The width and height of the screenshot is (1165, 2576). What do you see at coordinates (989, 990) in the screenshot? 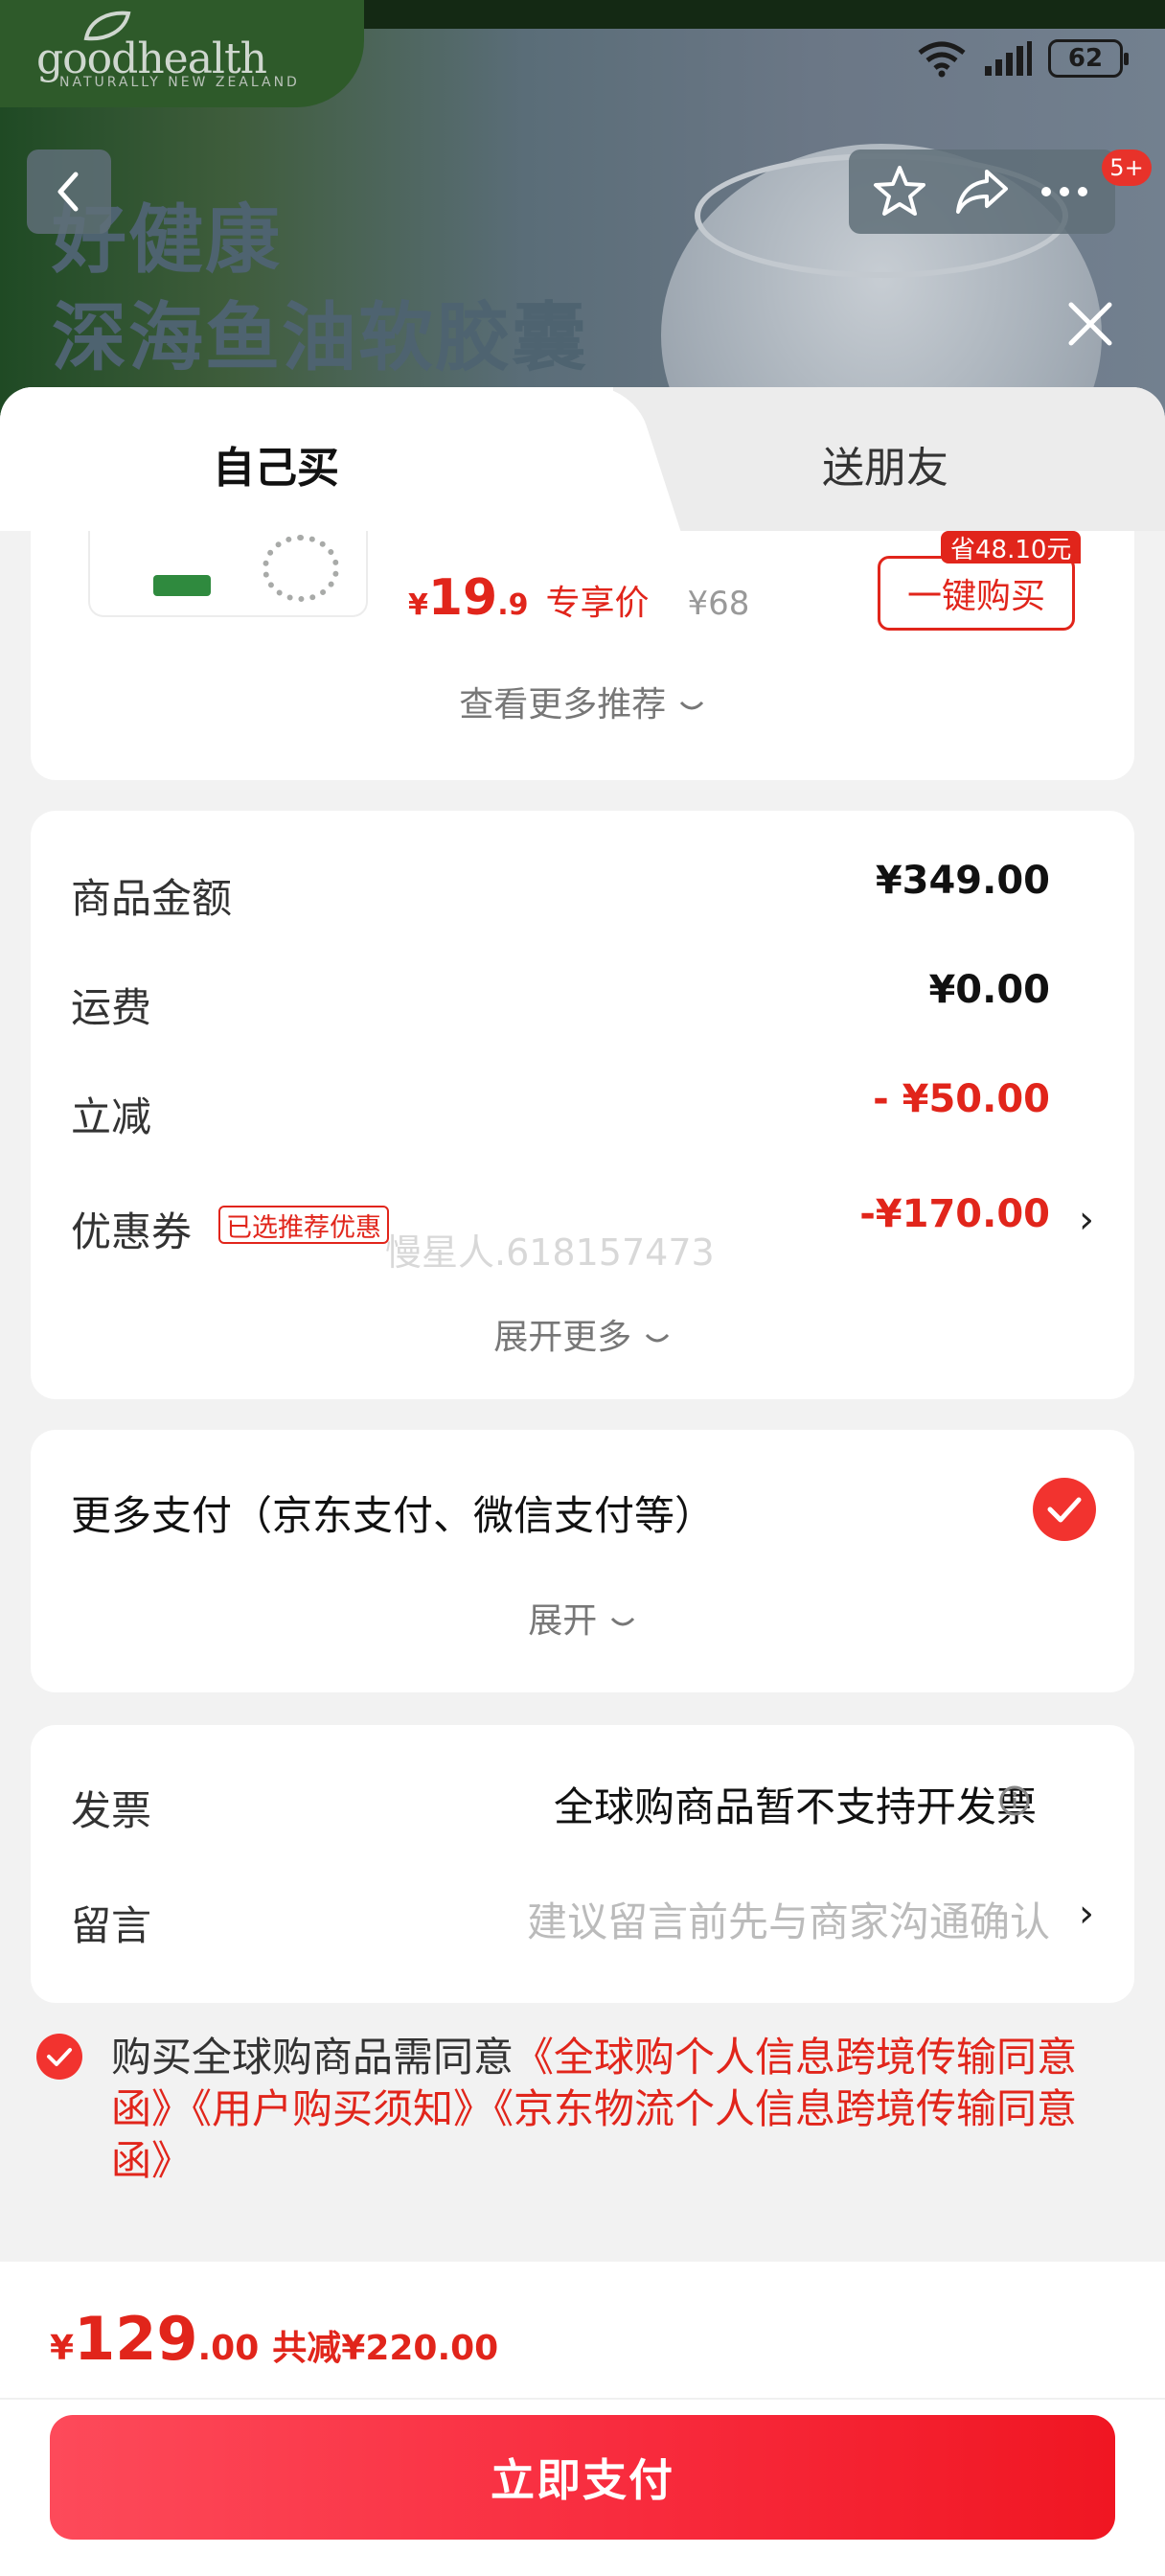
I see `shipping-value: ¥0.00` at bounding box center [989, 990].